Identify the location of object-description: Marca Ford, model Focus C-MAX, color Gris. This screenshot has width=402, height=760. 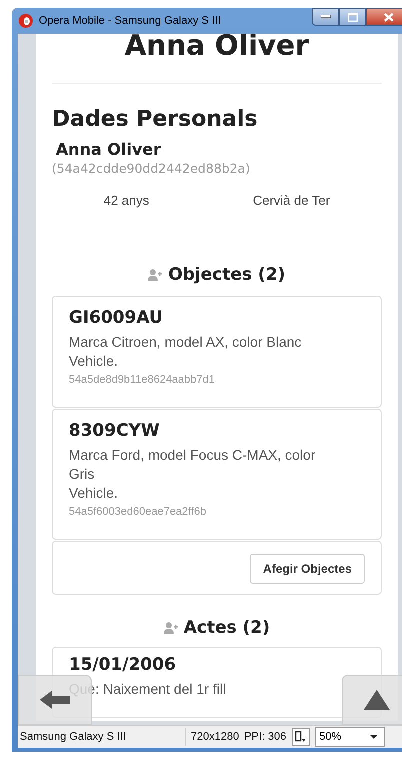
(193, 465).